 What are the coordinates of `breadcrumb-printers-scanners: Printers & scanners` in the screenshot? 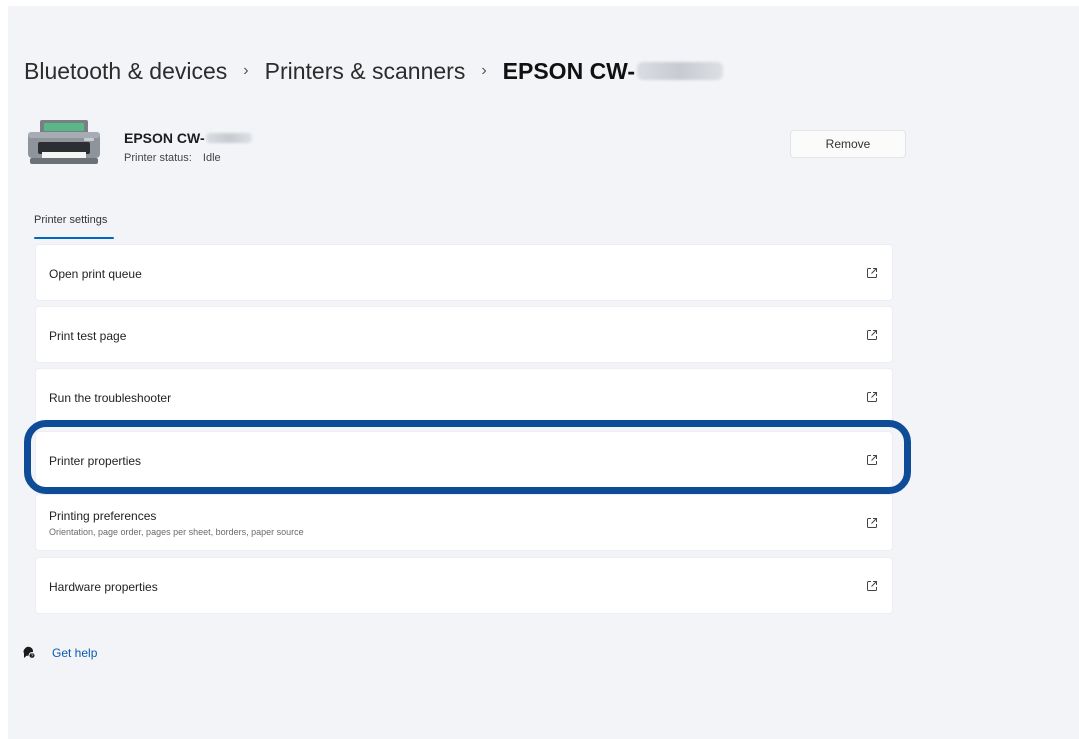 It's located at (365, 71).